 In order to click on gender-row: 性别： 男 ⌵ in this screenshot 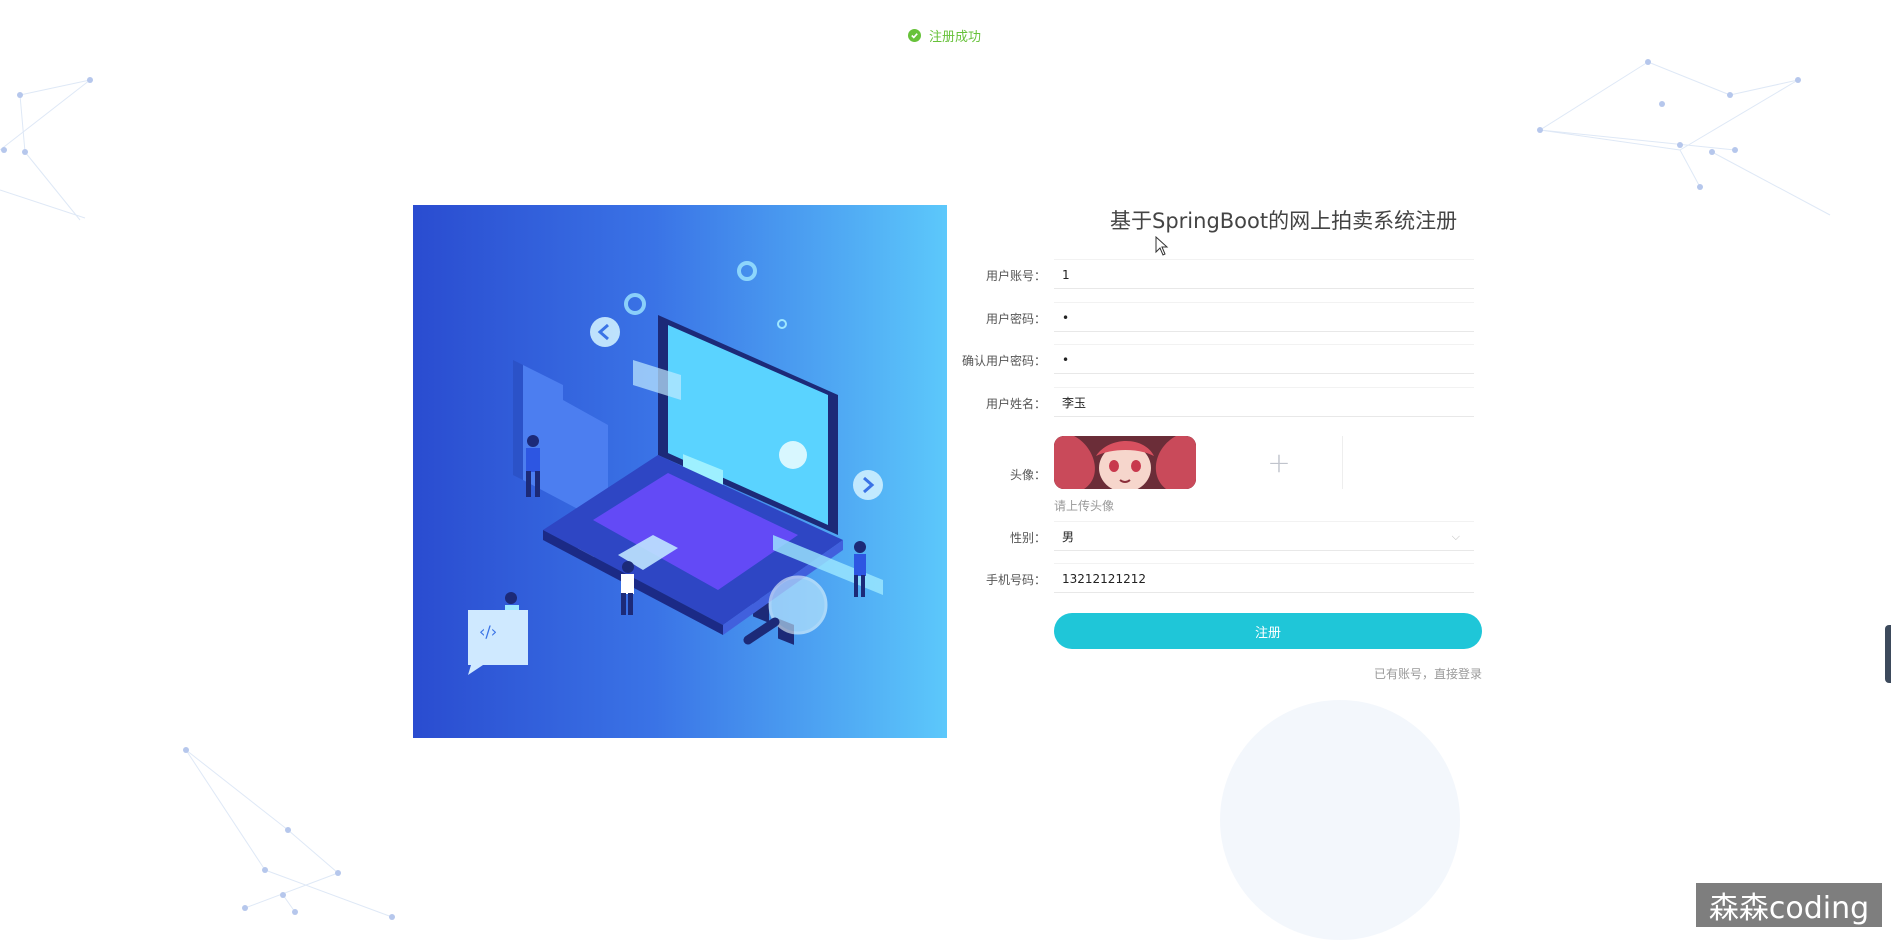, I will do `click(1217, 537)`.